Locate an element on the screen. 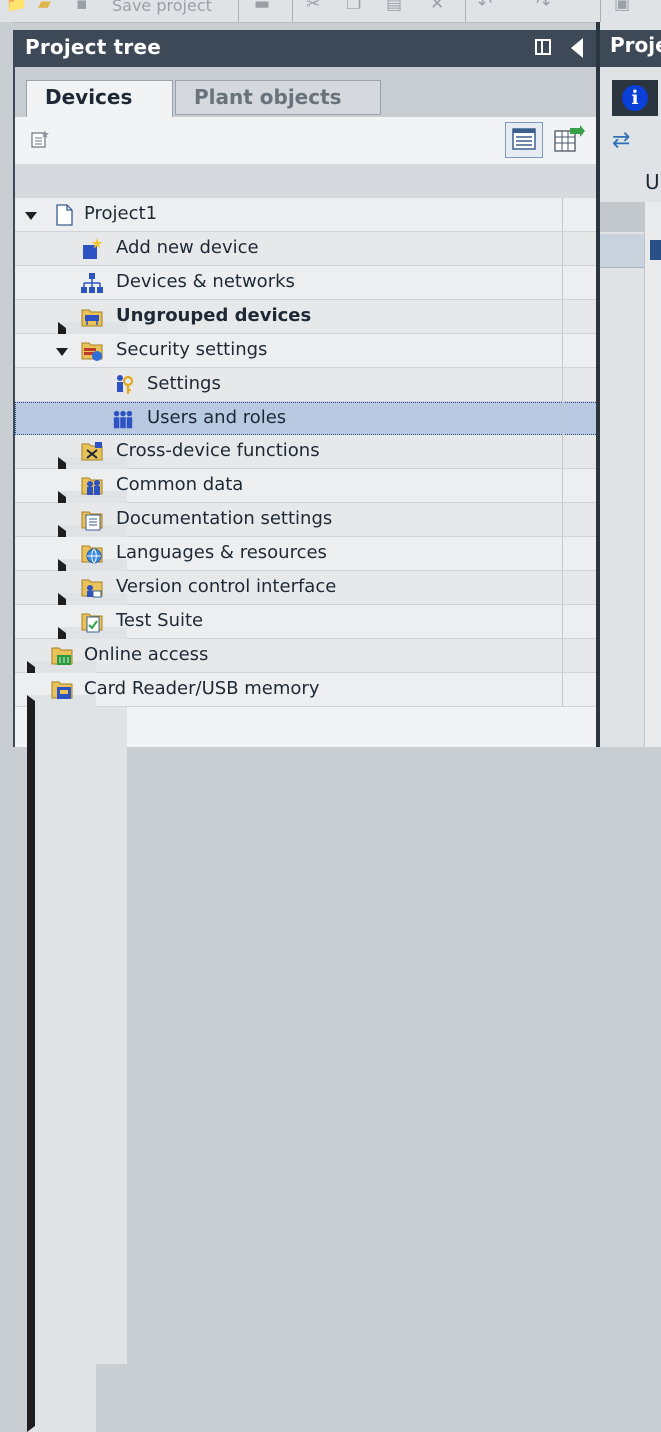 The height and width of the screenshot is (1432, 661). languages-globe-icon is located at coordinates (92, 554).